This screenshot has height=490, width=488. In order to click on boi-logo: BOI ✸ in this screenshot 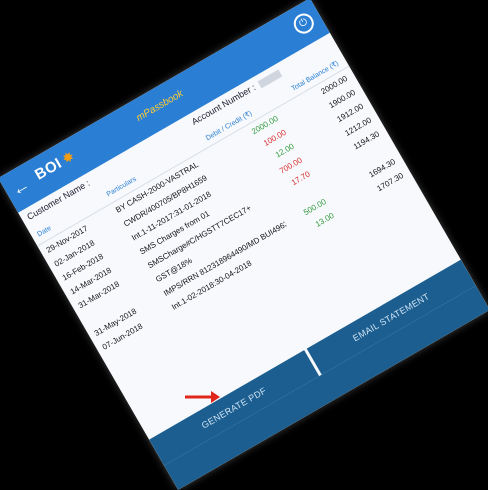, I will do `click(55, 165)`.